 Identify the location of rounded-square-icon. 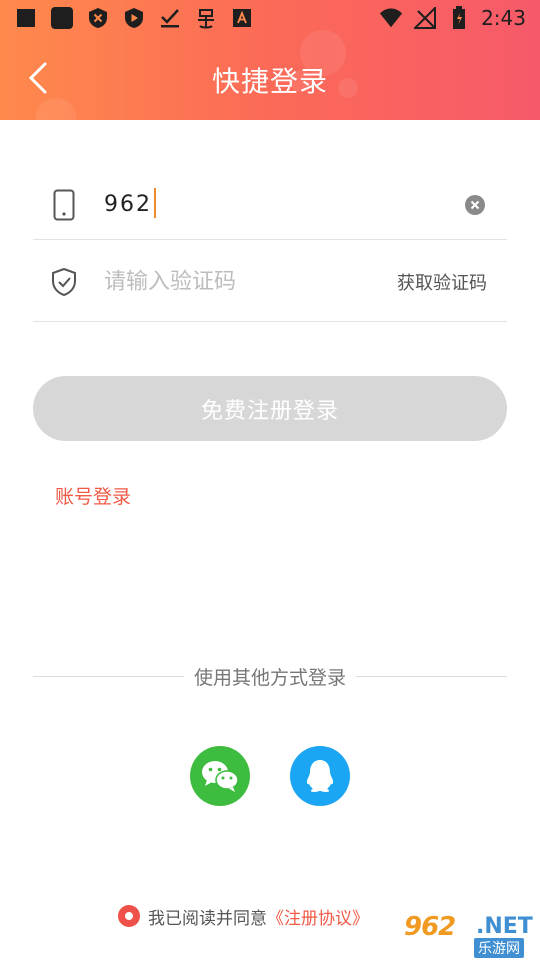
(62, 18).